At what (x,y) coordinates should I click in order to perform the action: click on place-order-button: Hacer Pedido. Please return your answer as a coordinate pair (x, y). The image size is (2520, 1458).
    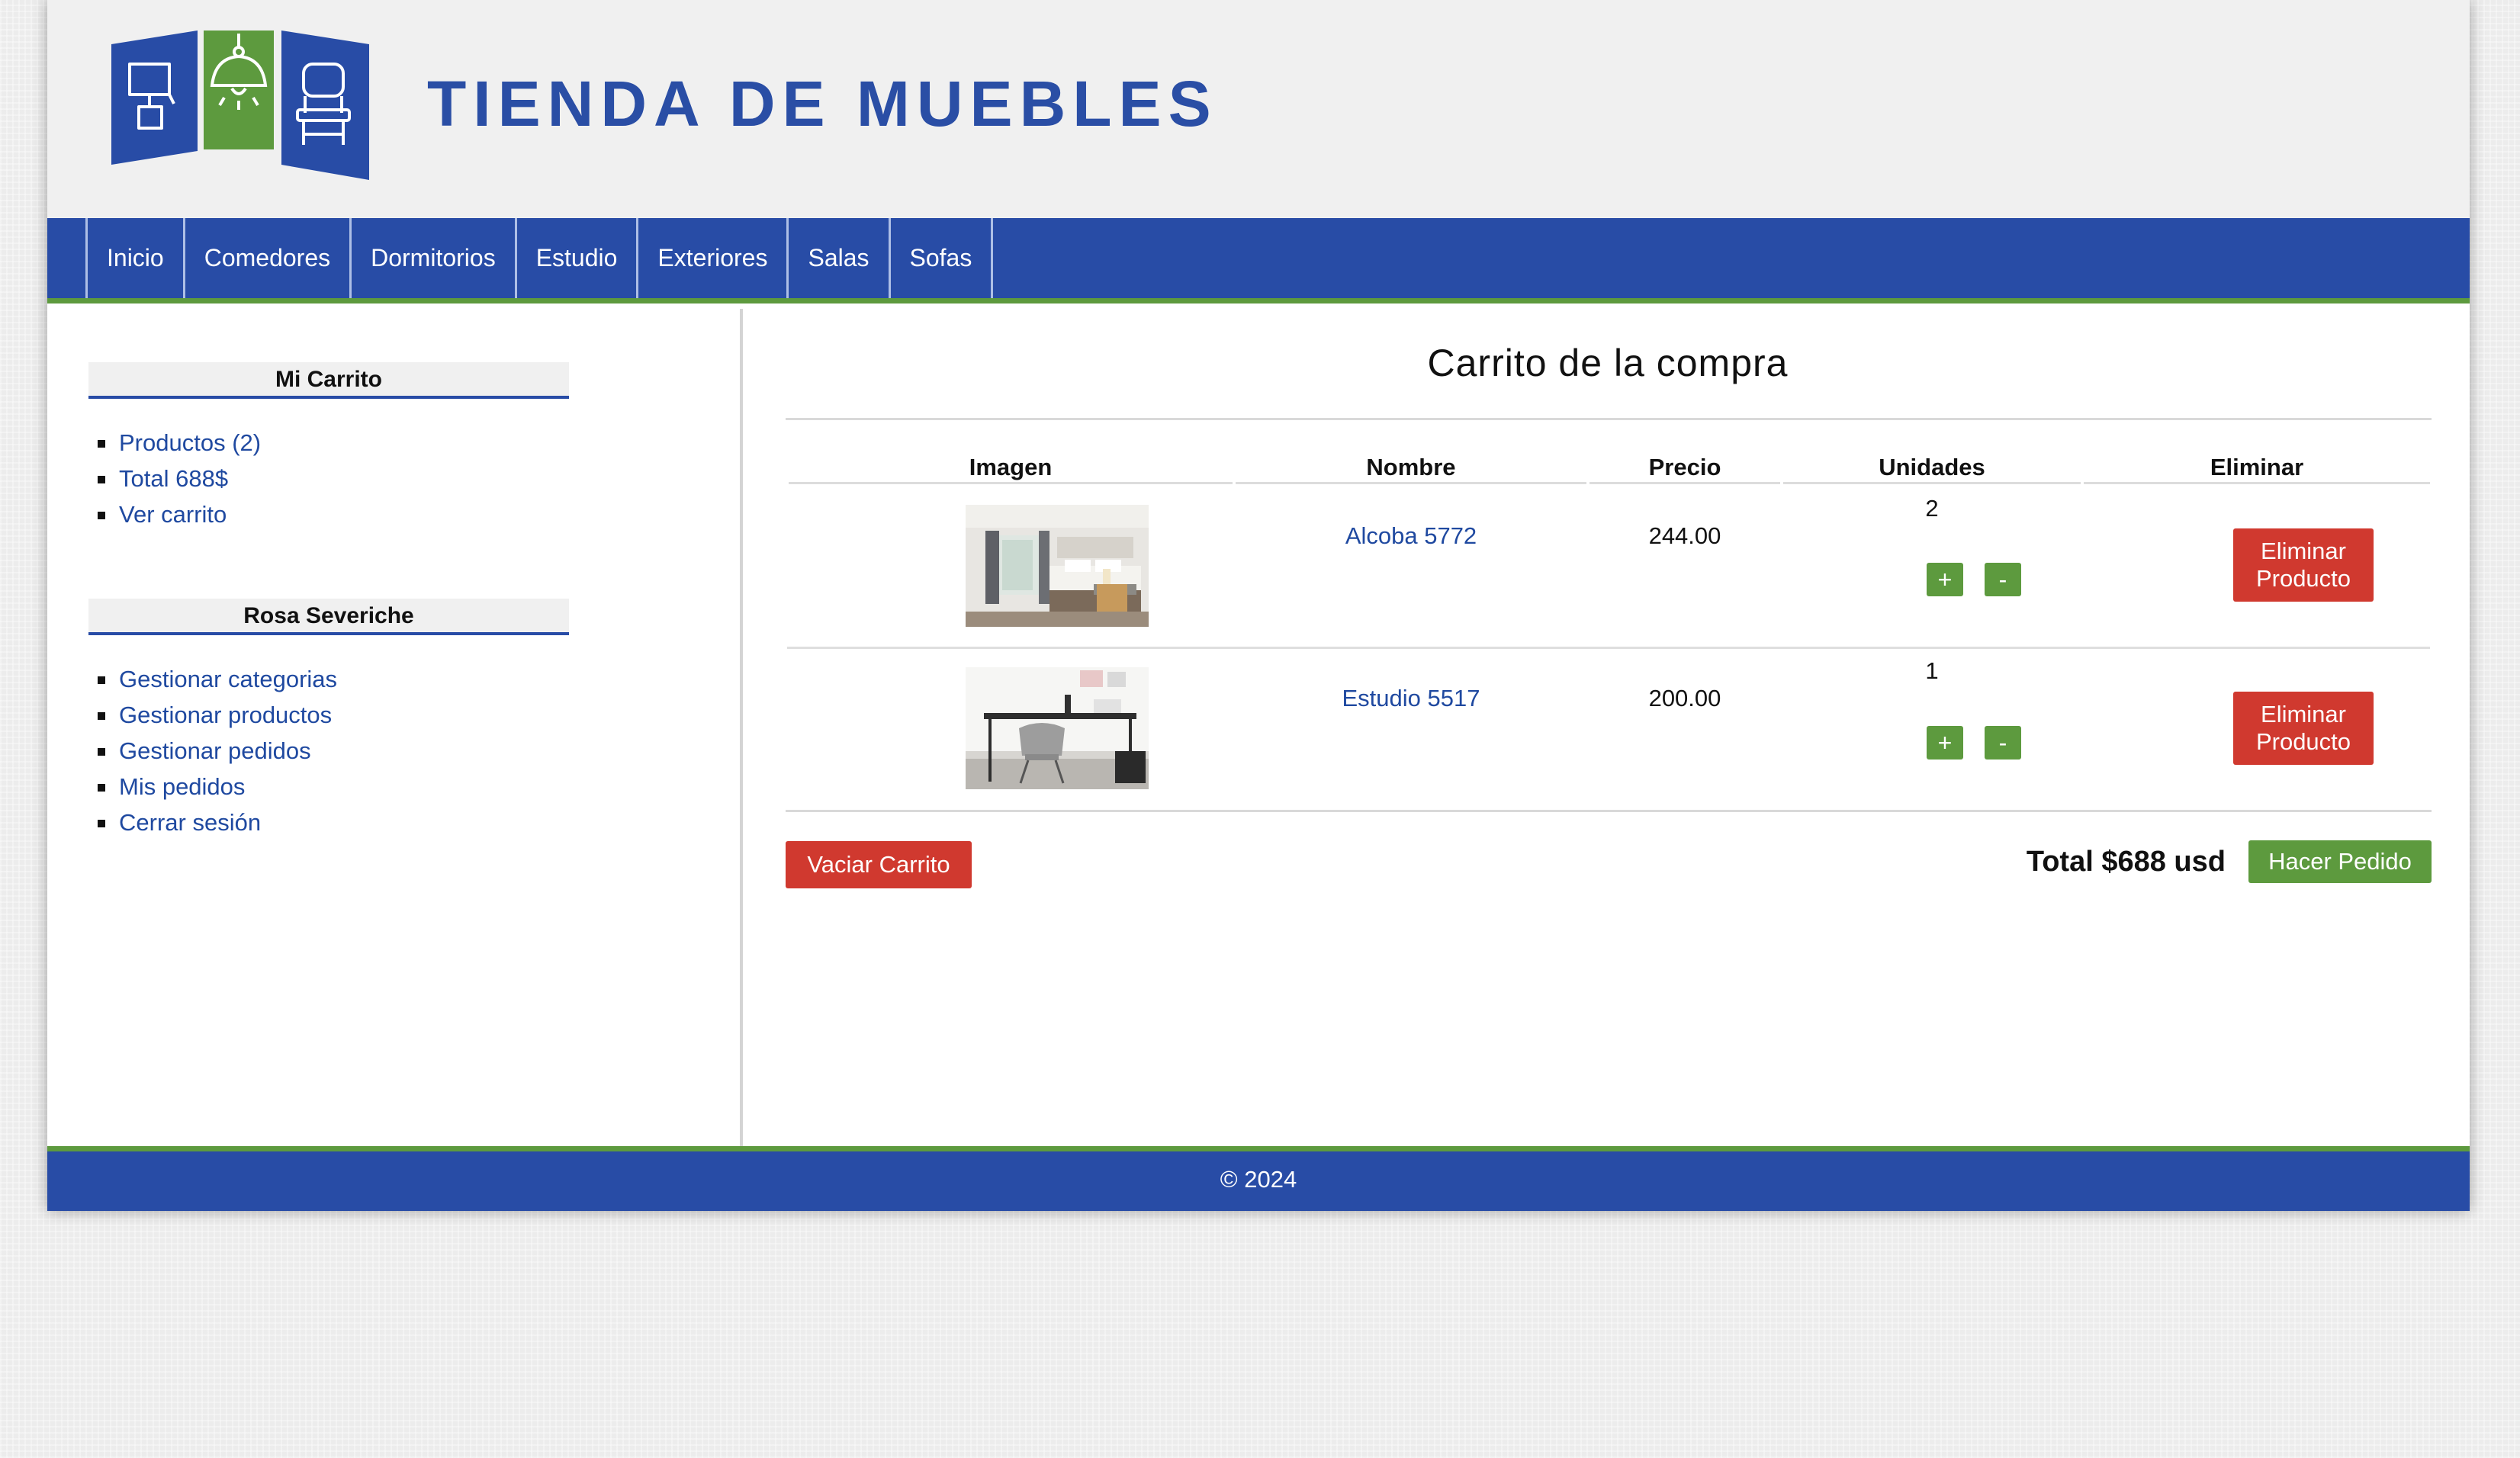
    Looking at the image, I should click on (2340, 861).